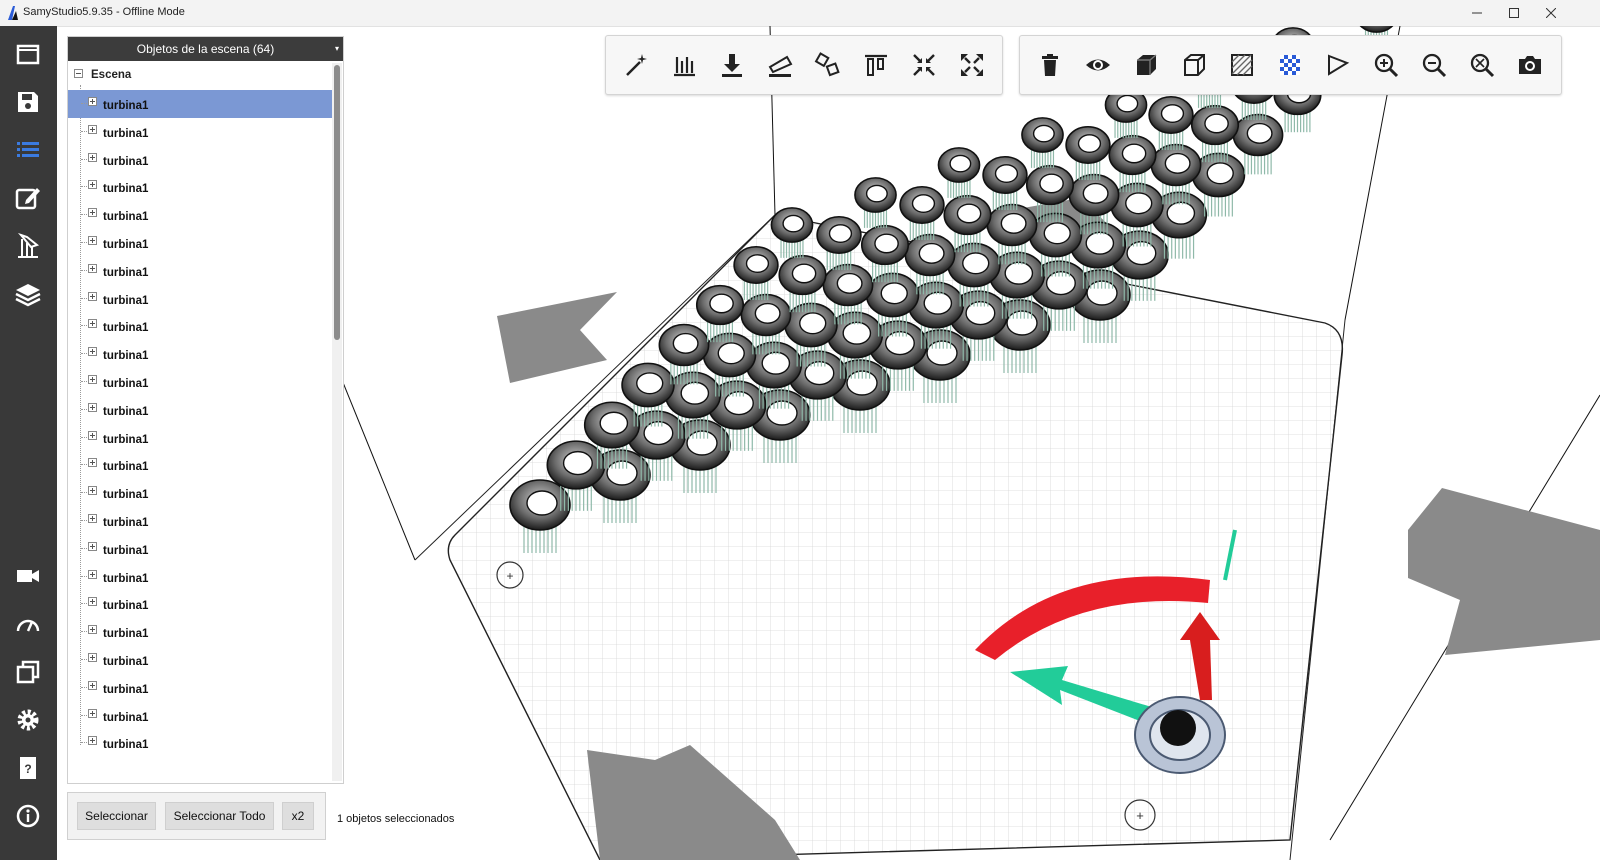  What do you see at coordinates (1482, 65) in the screenshot?
I see `zoom-fit-icon` at bounding box center [1482, 65].